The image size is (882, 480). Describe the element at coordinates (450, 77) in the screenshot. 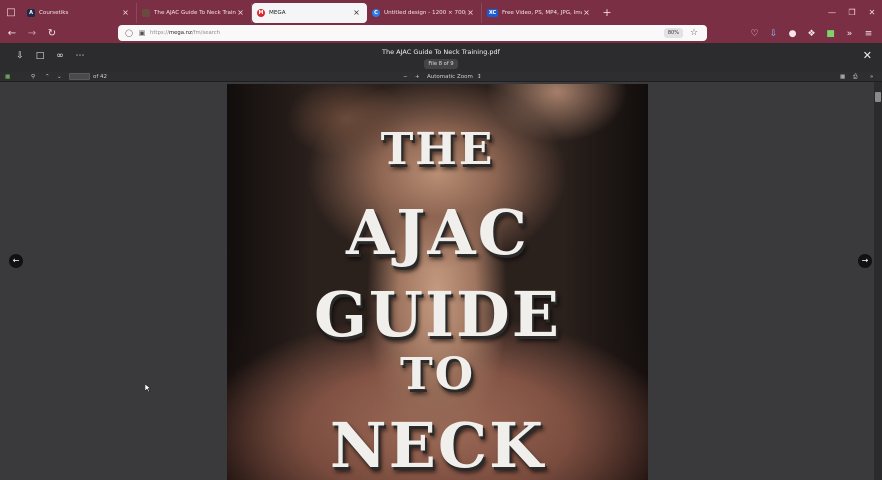

I see `zoom-select: Automatic Zoom` at that location.